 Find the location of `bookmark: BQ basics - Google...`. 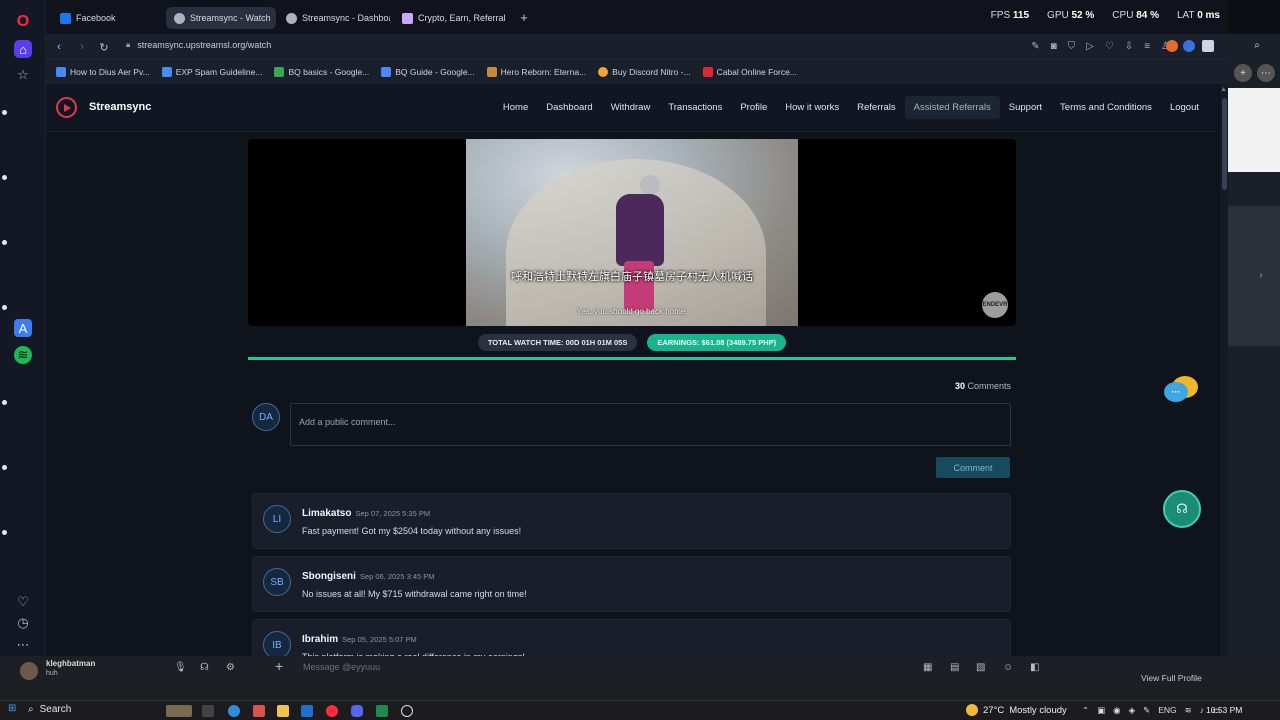

bookmark: BQ basics - Google... is located at coordinates (321, 72).